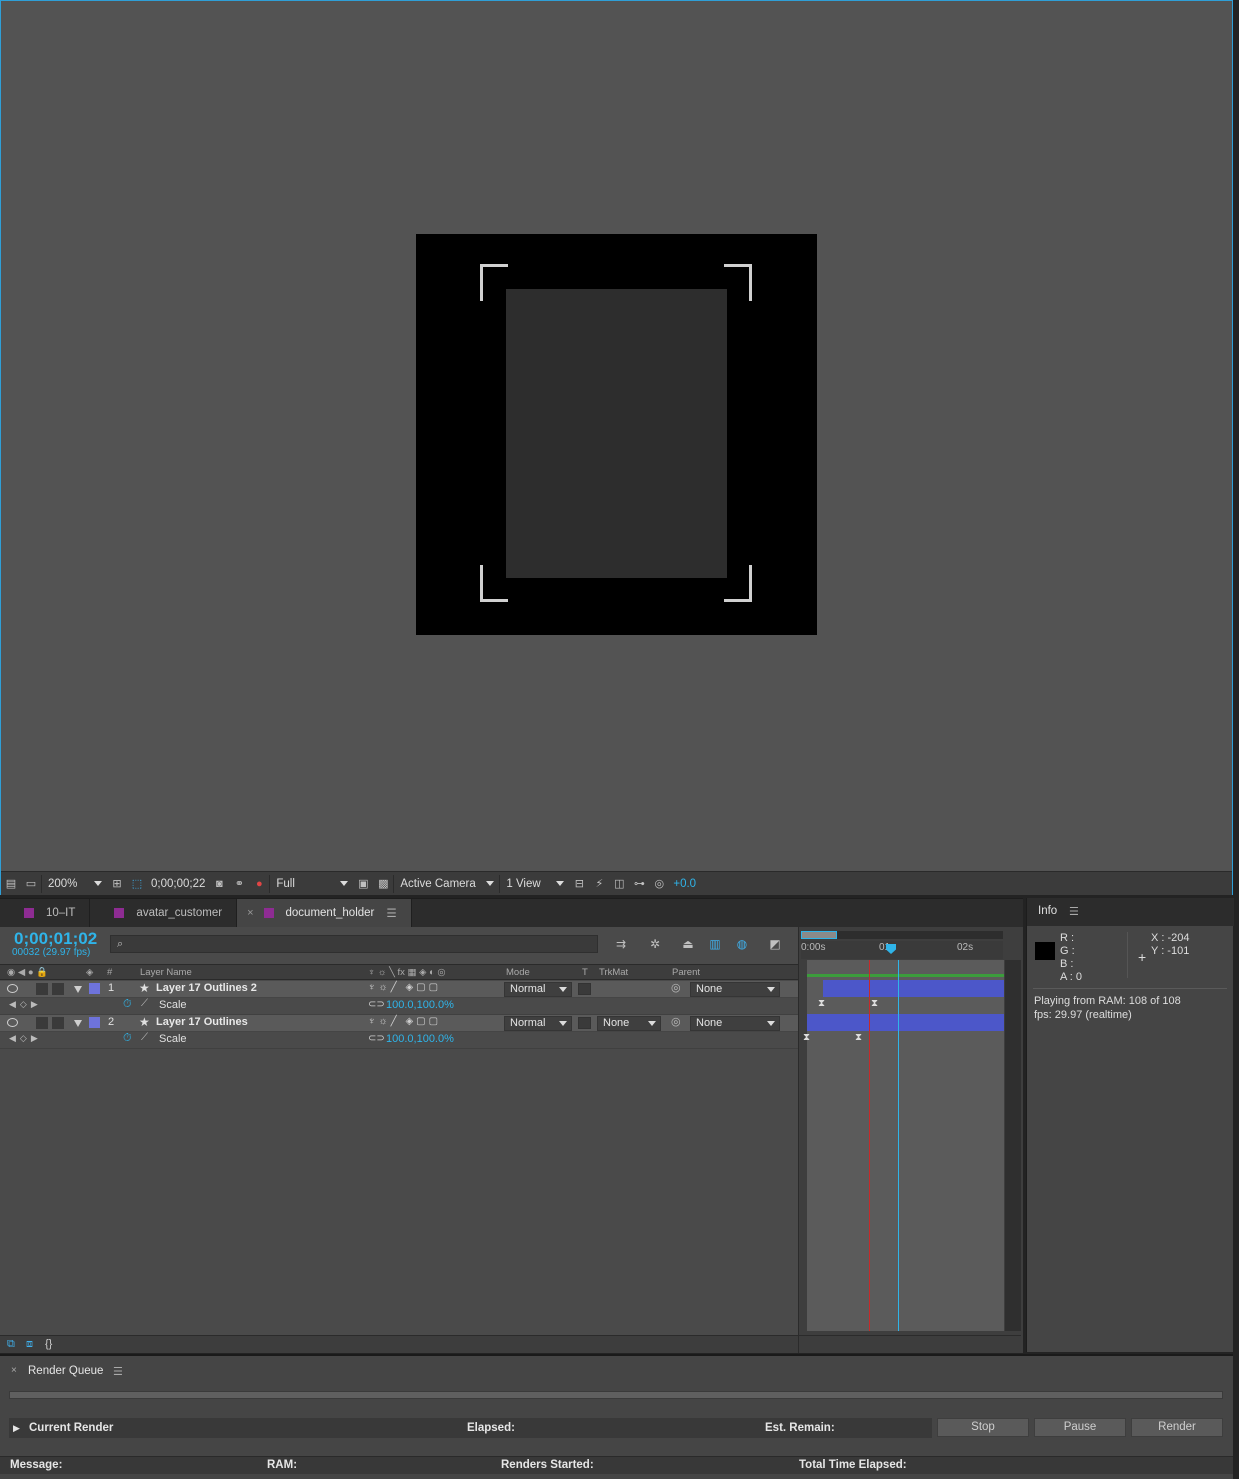 This screenshot has height=1479, width=1239. Describe the element at coordinates (363, 884) in the screenshot. I see `region-of-interest-icon: ▣` at that location.